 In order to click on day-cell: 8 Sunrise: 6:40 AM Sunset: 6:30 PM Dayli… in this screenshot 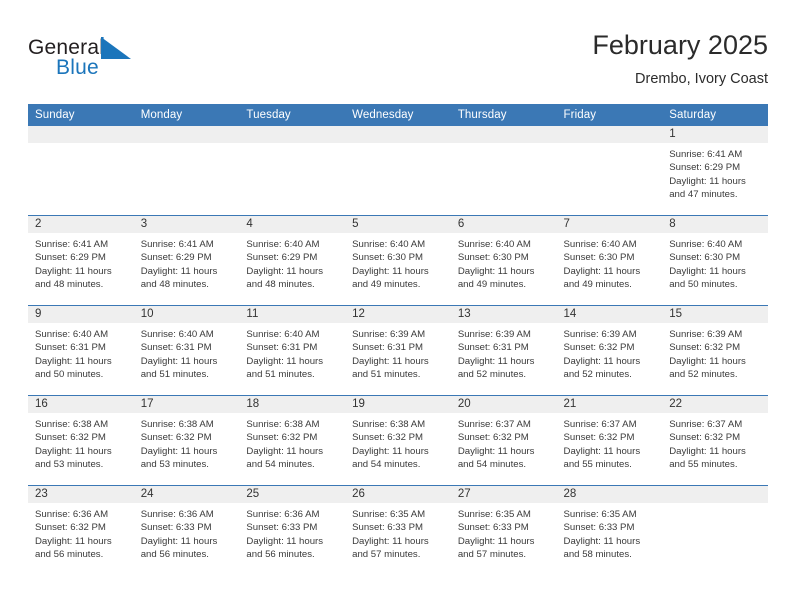, I will do `click(715, 260)`.